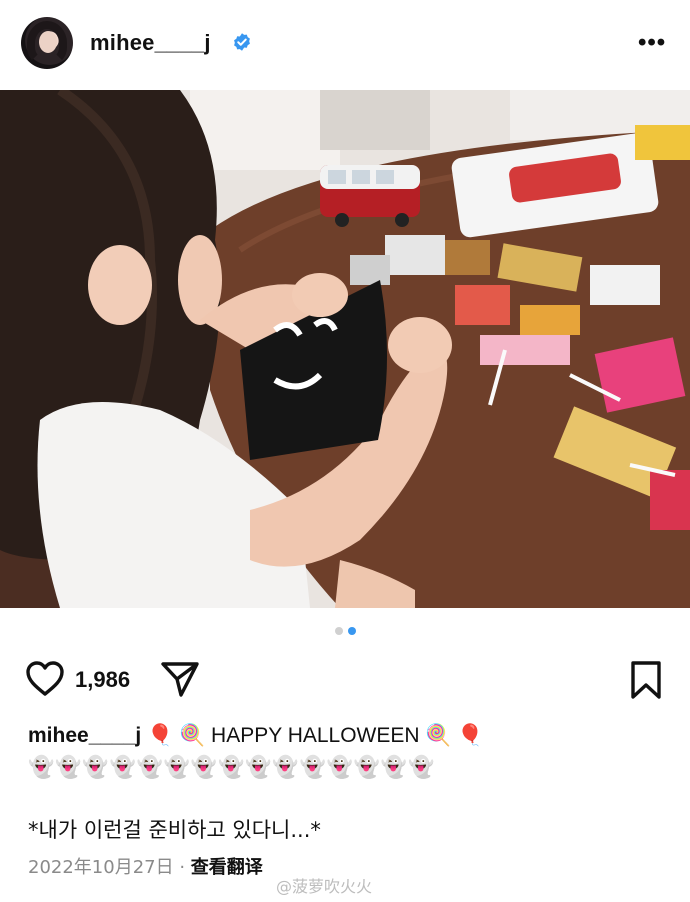 The height and width of the screenshot is (902, 690). Describe the element at coordinates (646, 680) in the screenshot. I see `bookmark-icon` at that location.